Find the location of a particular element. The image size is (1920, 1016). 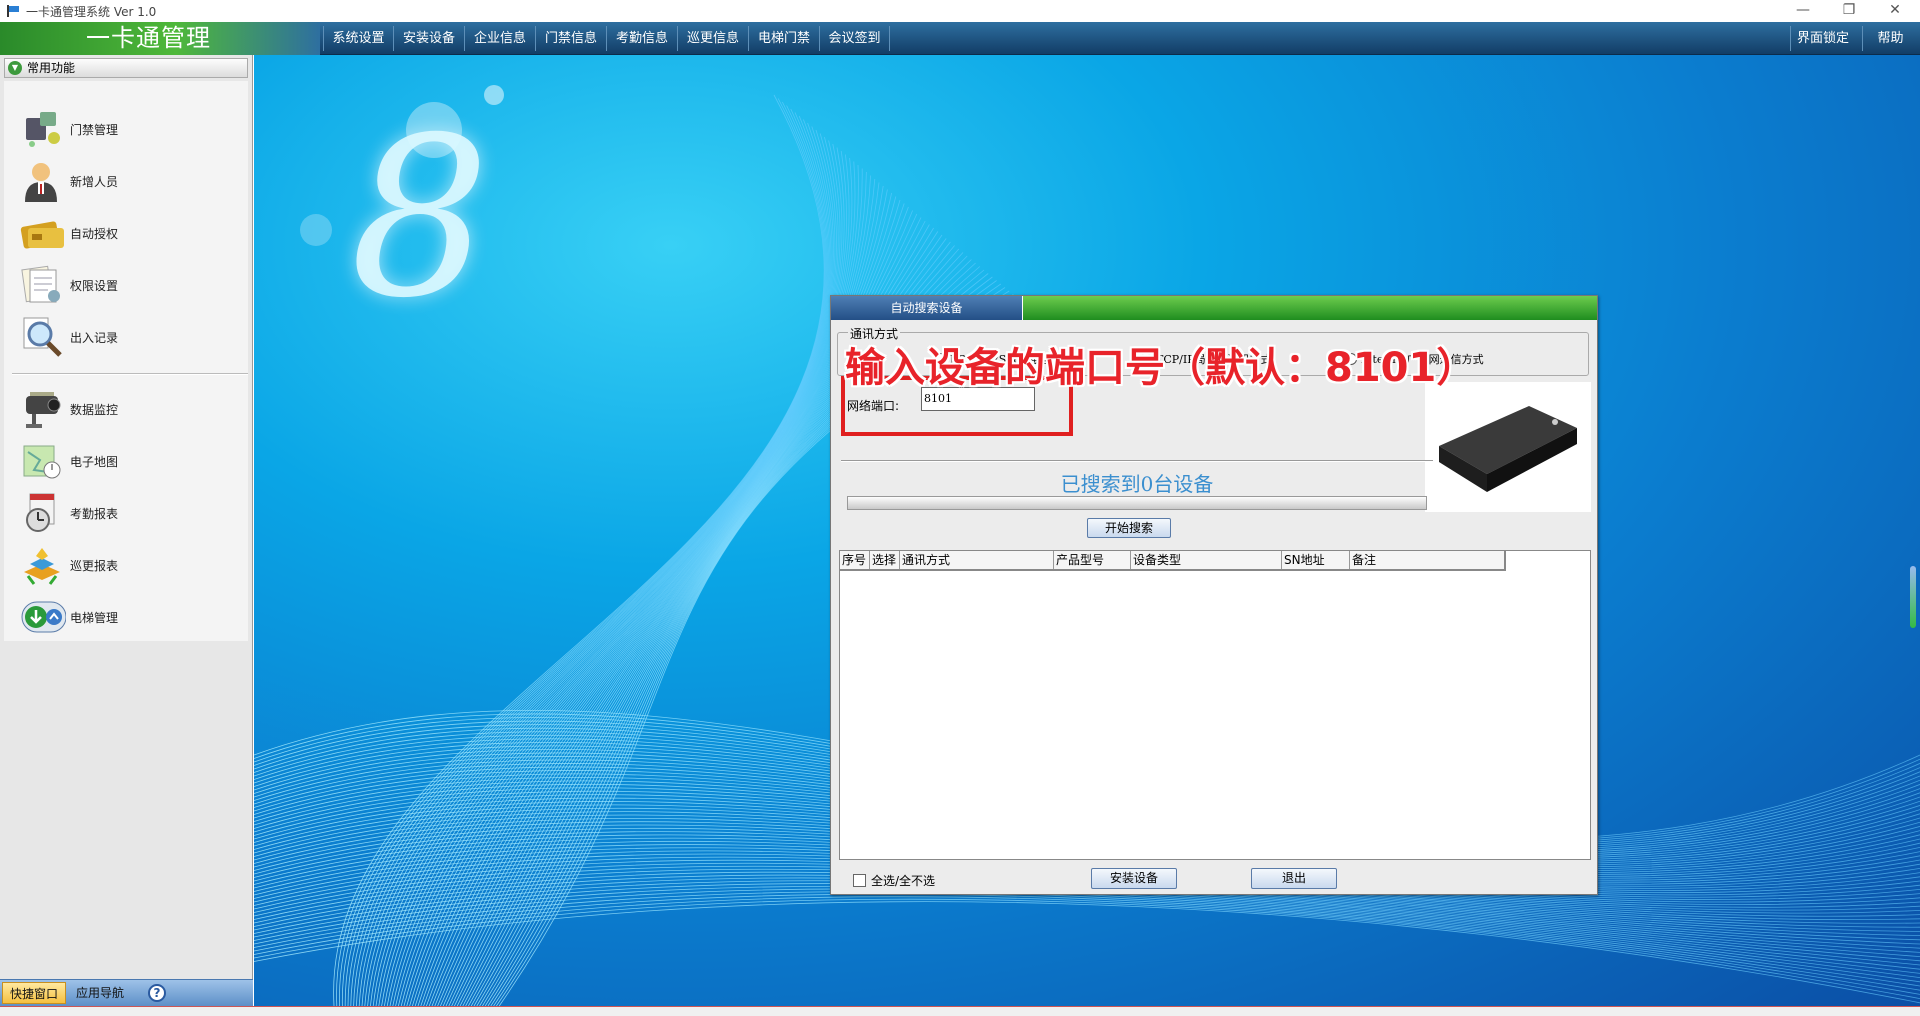

sidebar-item-permission-settings: 权限设置 is located at coordinates (130, 285).